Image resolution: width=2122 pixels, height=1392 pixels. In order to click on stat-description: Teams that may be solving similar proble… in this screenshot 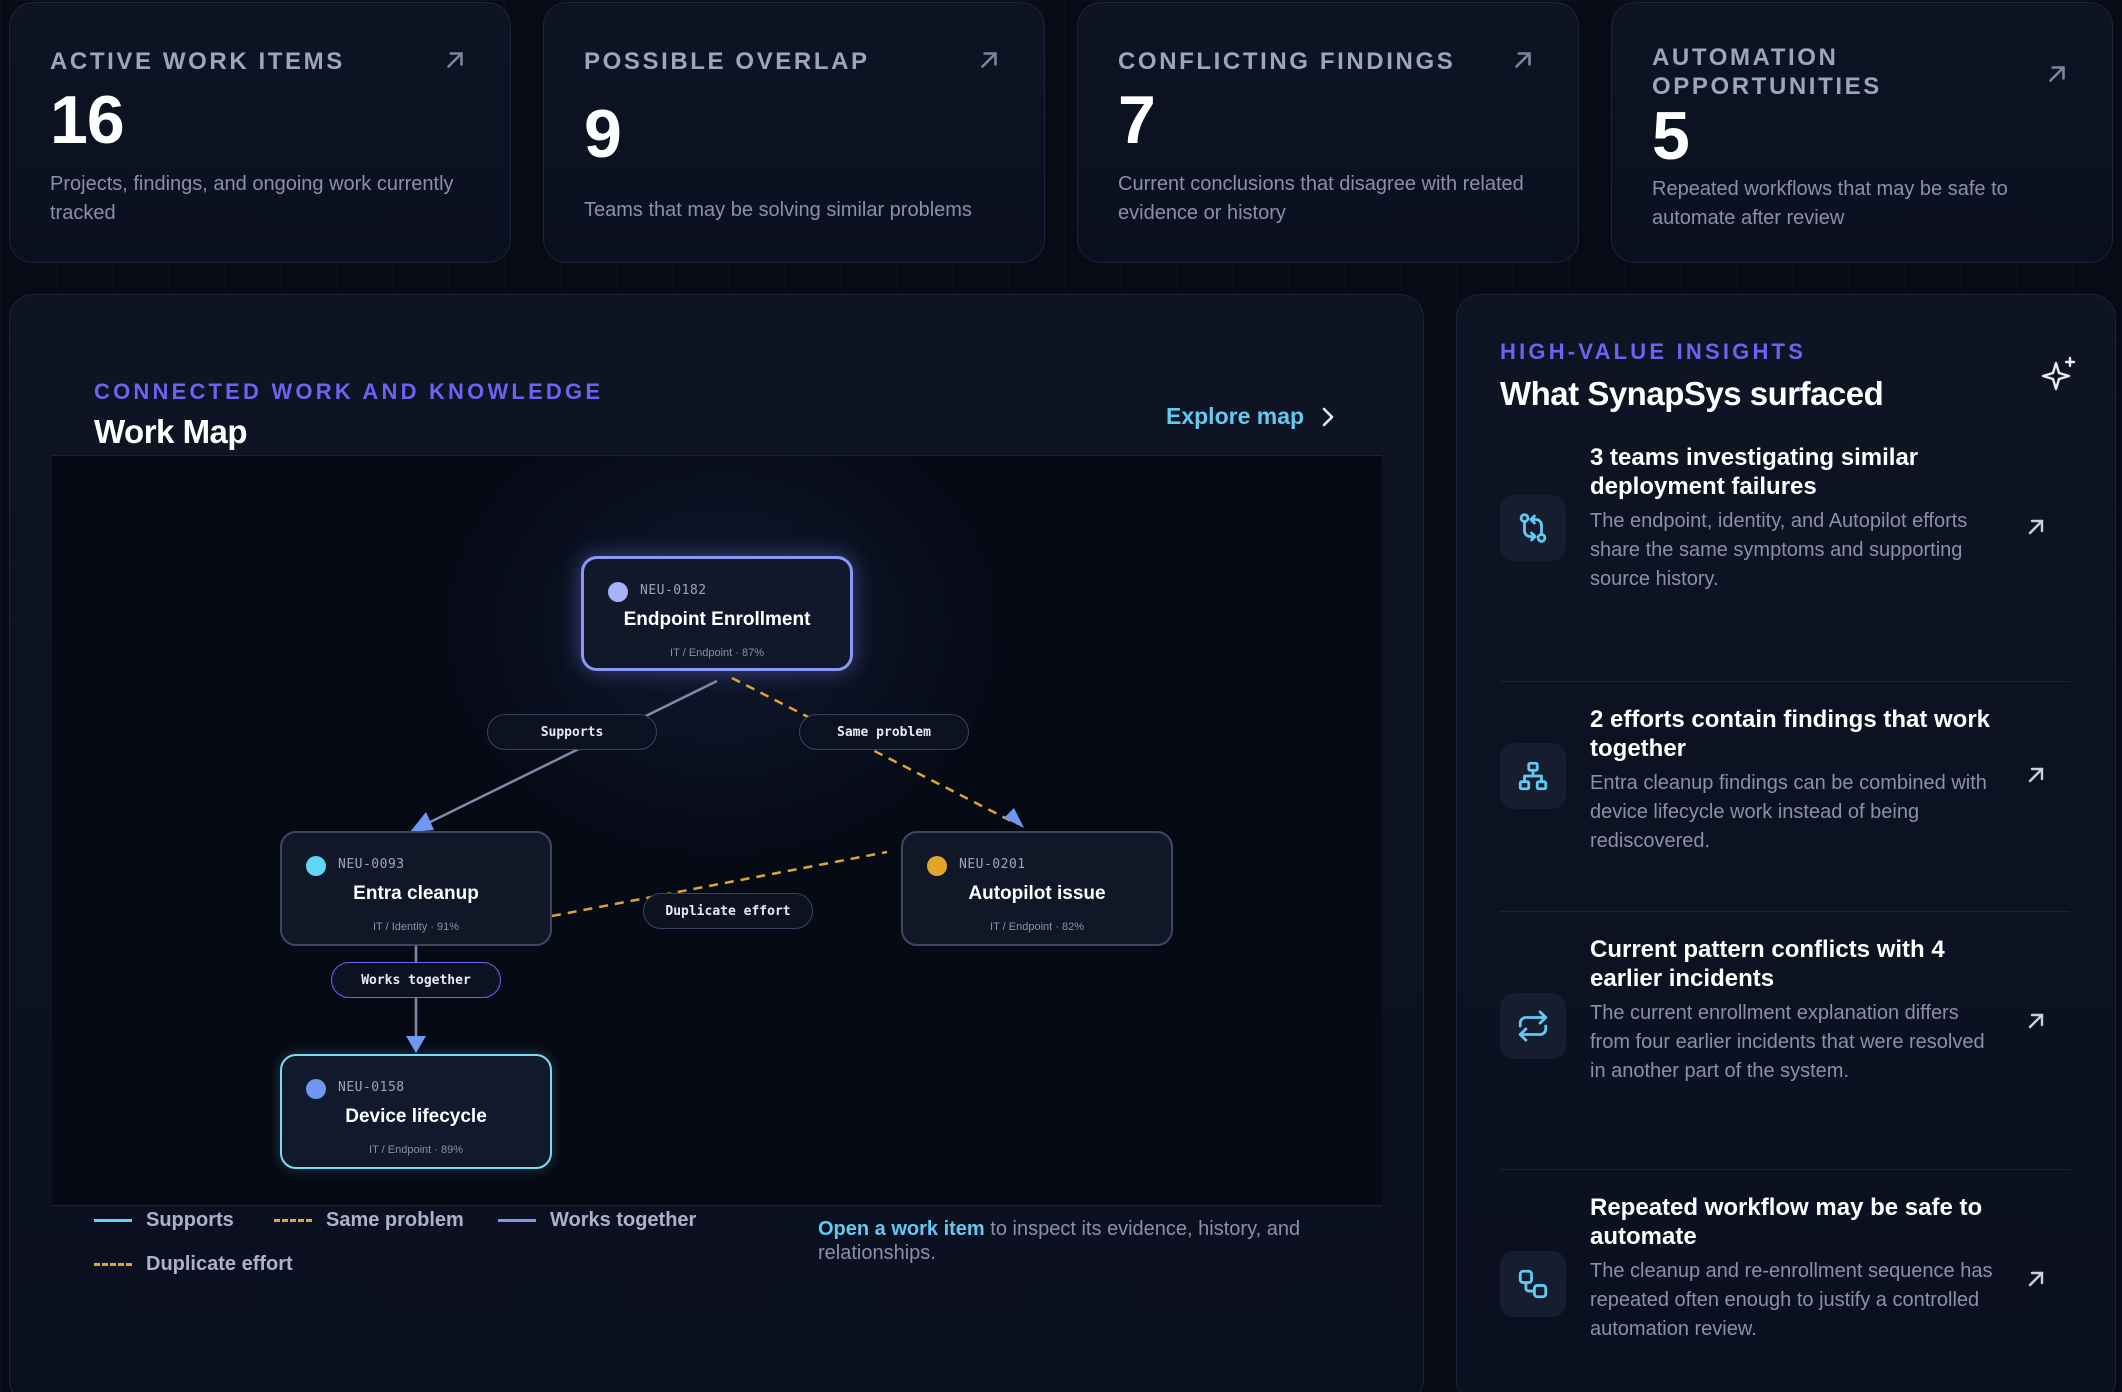, I will do `click(778, 210)`.